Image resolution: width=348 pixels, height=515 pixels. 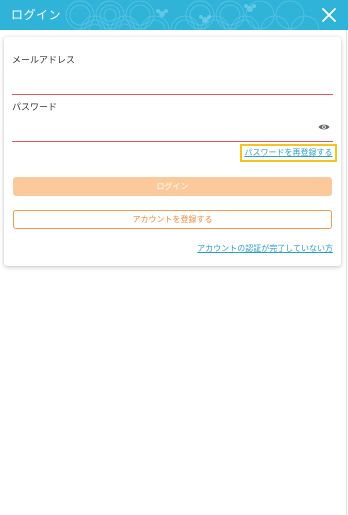 What do you see at coordinates (172, 86) in the screenshot?
I see `email-field` at bounding box center [172, 86].